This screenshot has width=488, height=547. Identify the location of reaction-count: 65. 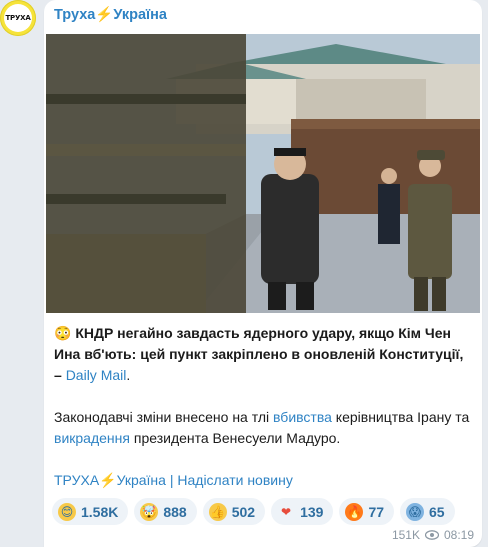
(437, 511).